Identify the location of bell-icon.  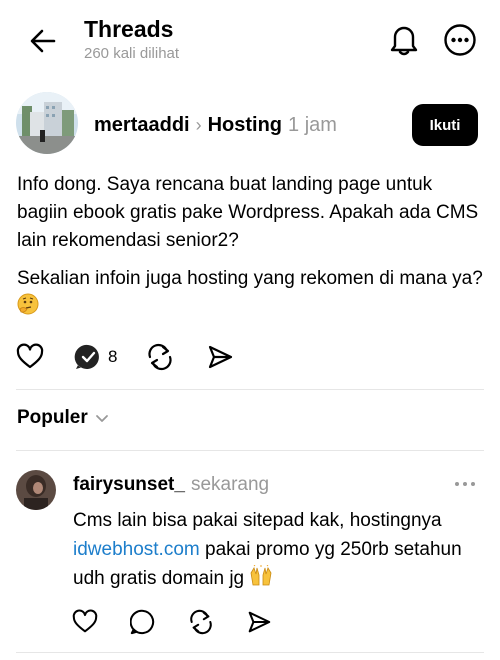
(404, 41).